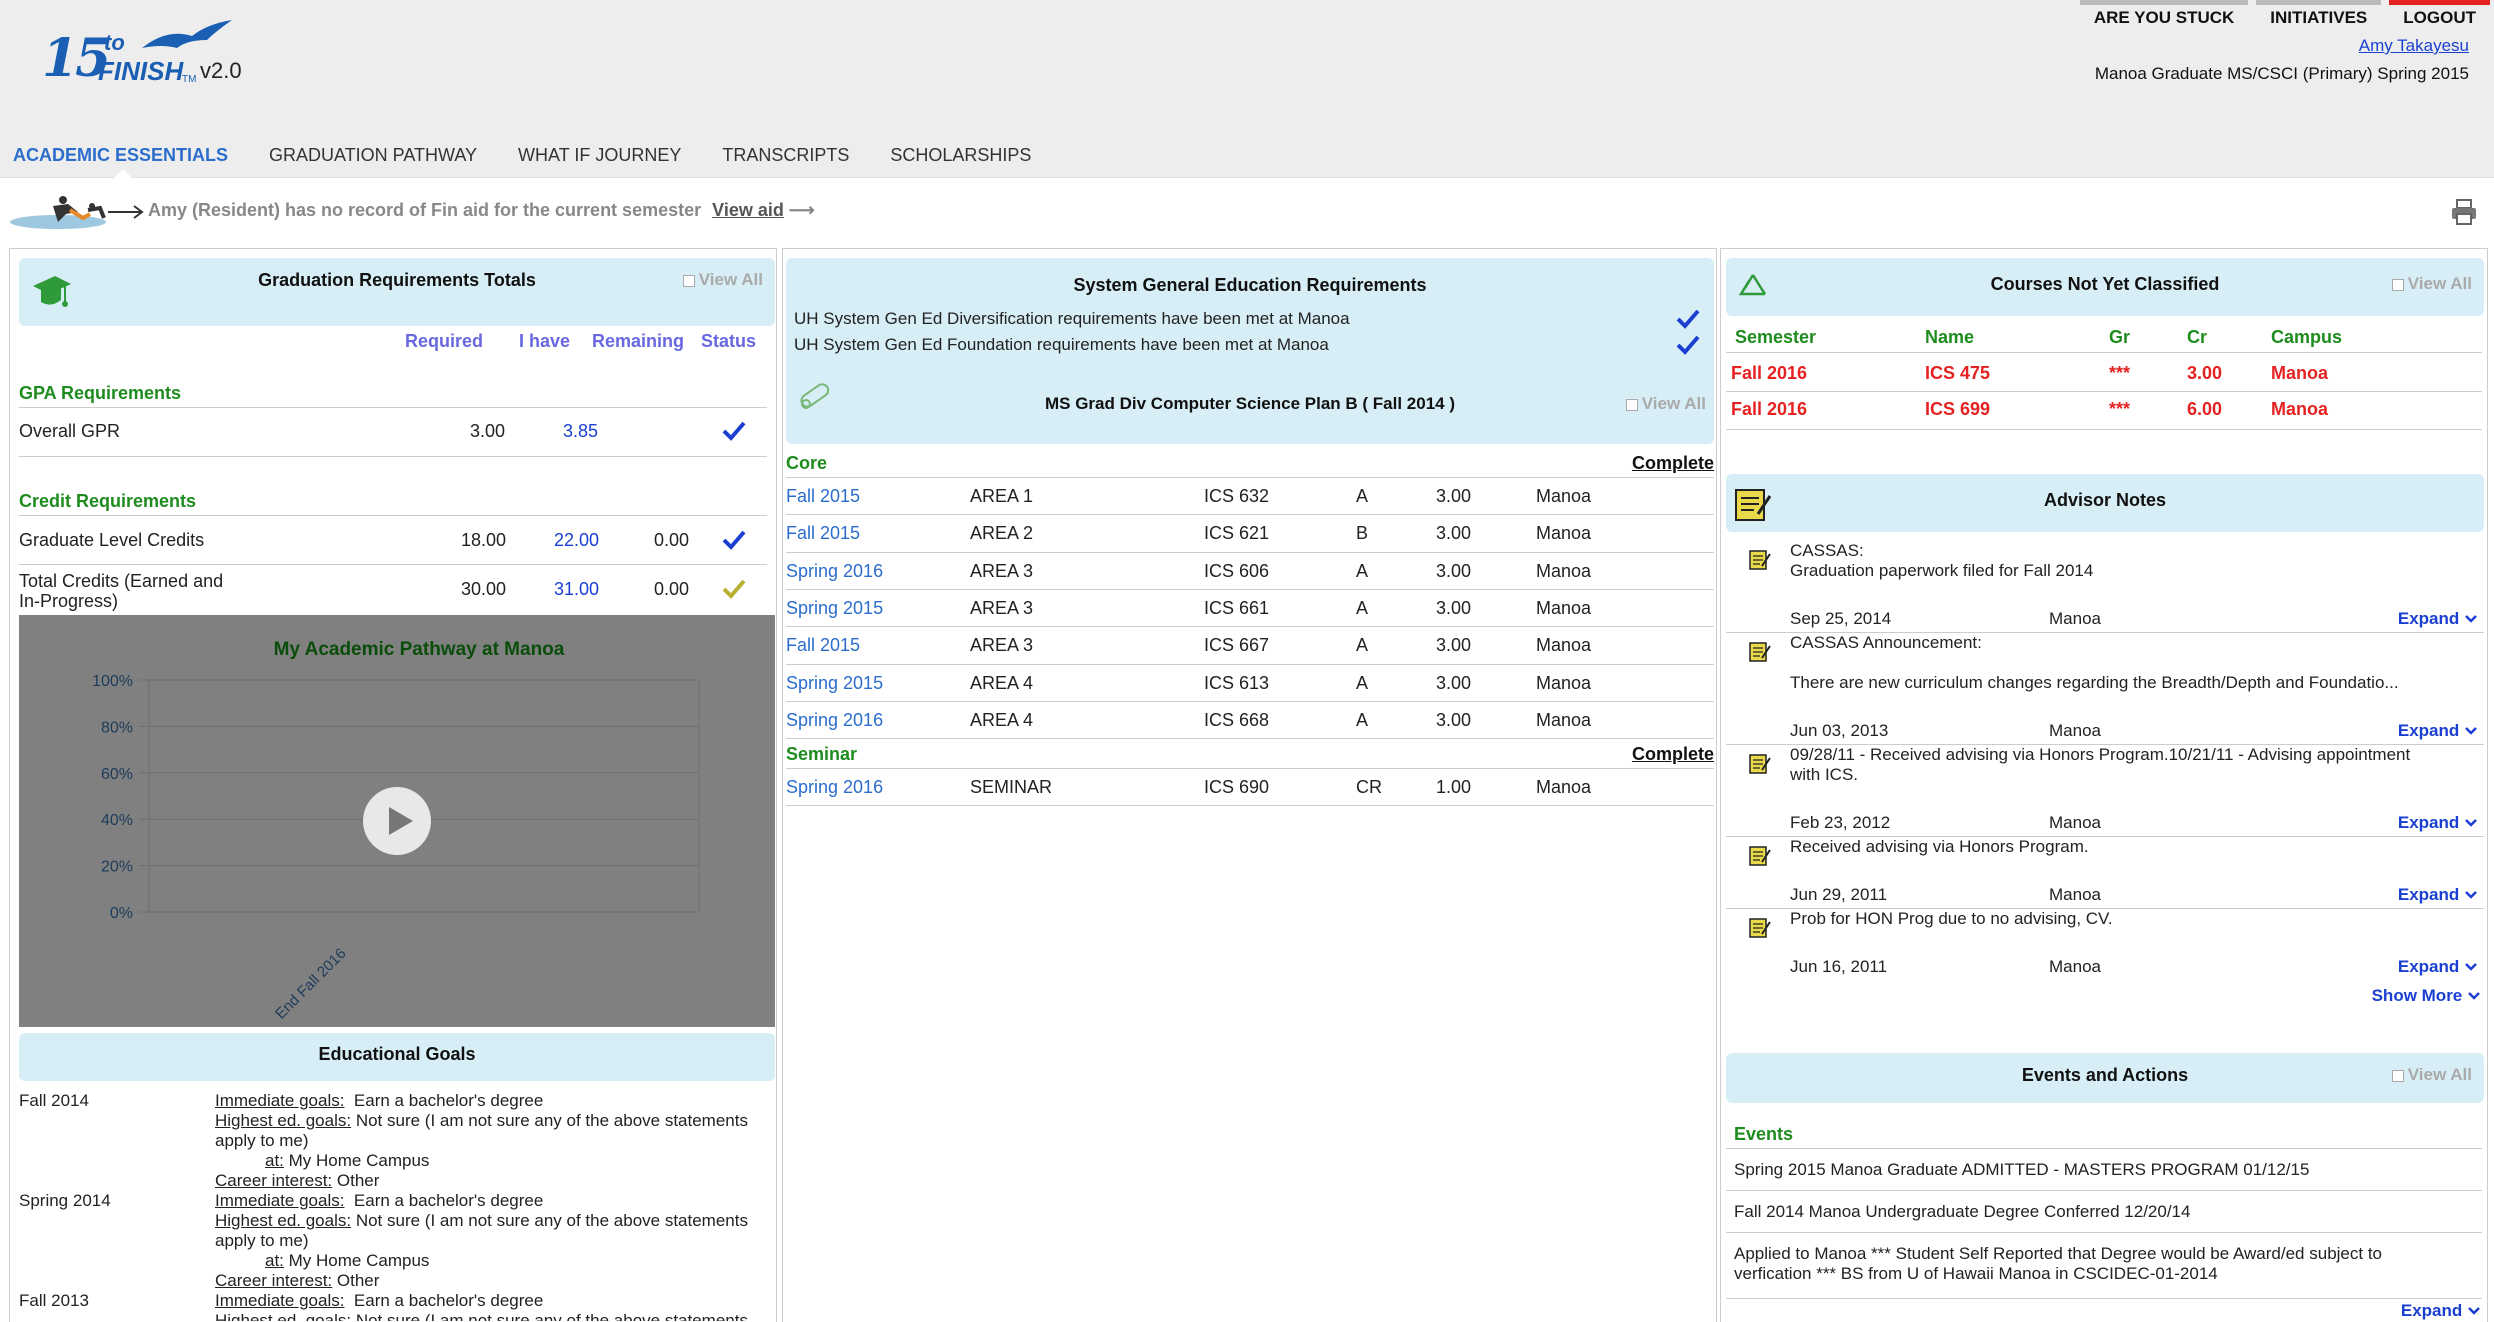 The height and width of the screenshot is (1322, 2494). What do you see at coordinates (375, 155) in the screenshot?
I see `tab-graduation-pathway: GRADUATION PATHWAY` at bounding box center [375, 155].